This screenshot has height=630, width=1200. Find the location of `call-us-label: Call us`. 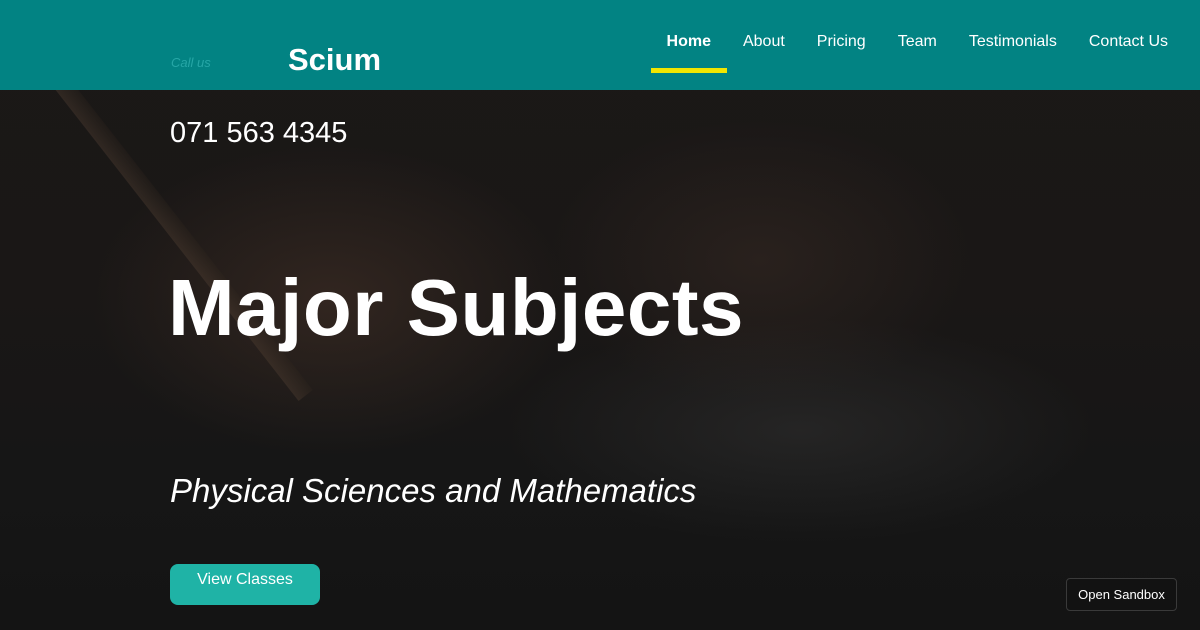

call-us-label: Call us is located at coordinates (191, 62).